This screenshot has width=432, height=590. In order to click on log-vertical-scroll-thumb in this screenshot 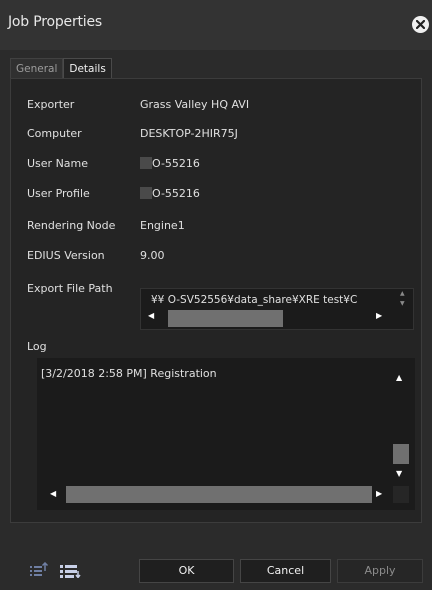, I will do `click(401, 454)`.